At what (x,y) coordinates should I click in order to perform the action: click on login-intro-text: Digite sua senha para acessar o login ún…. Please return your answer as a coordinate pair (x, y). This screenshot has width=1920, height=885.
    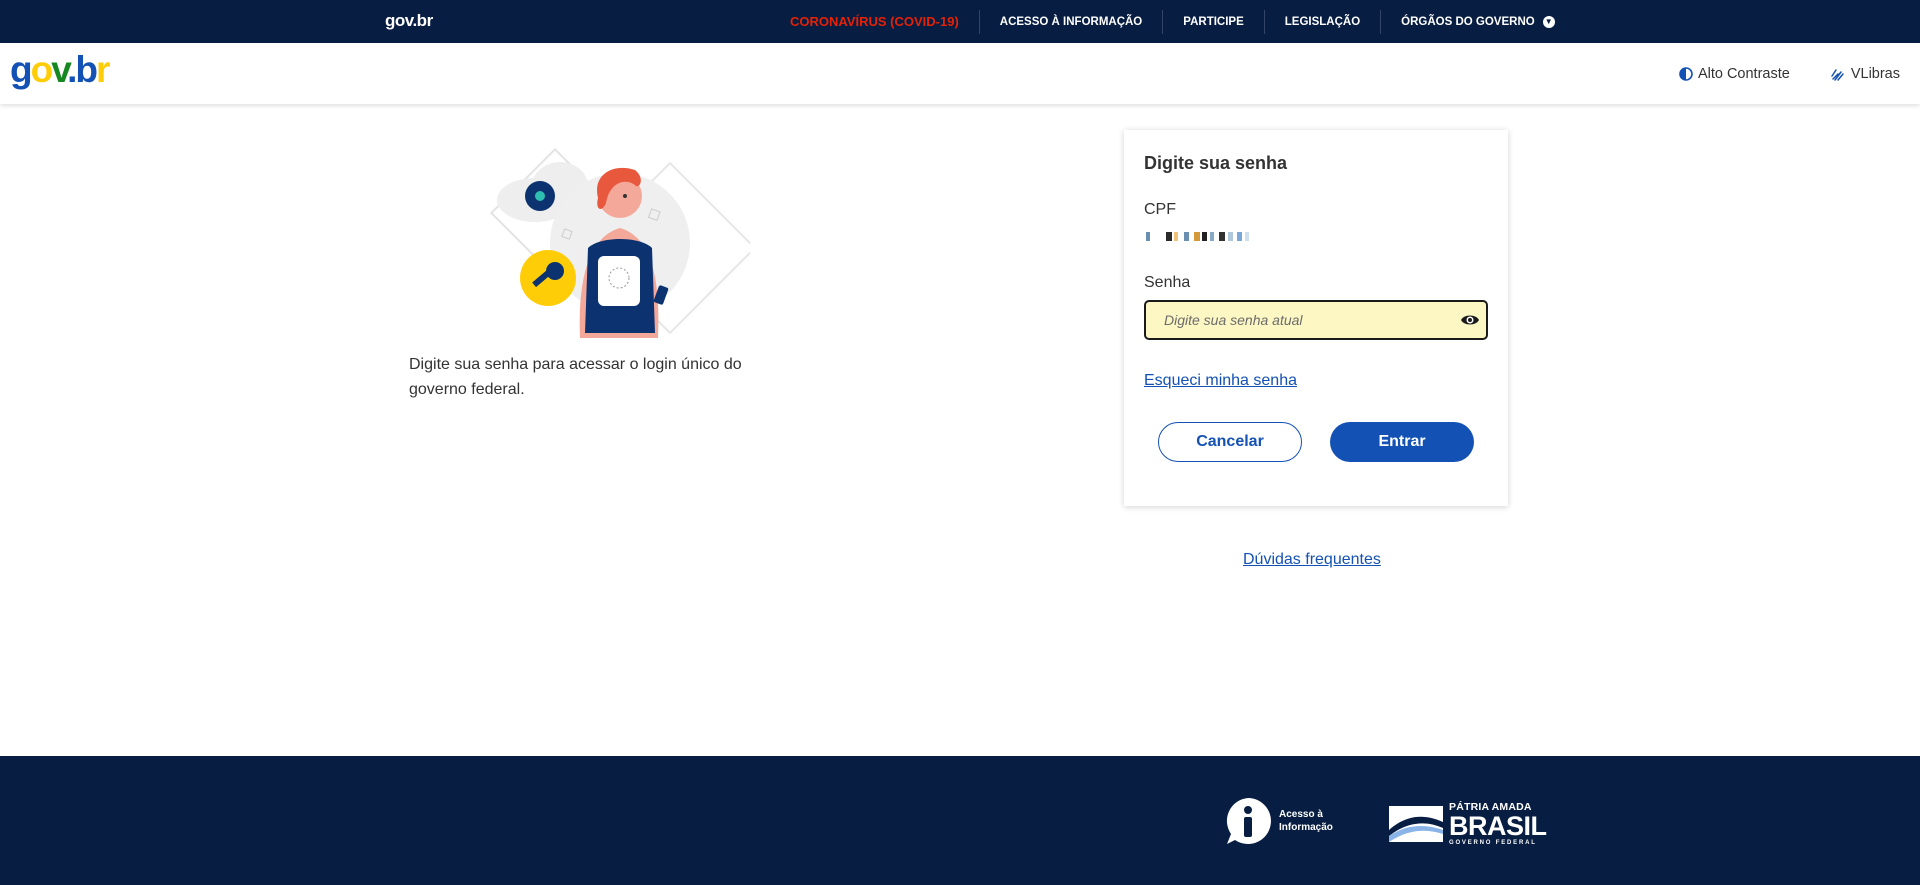
    Looking at the image, I should click on (575, 377).